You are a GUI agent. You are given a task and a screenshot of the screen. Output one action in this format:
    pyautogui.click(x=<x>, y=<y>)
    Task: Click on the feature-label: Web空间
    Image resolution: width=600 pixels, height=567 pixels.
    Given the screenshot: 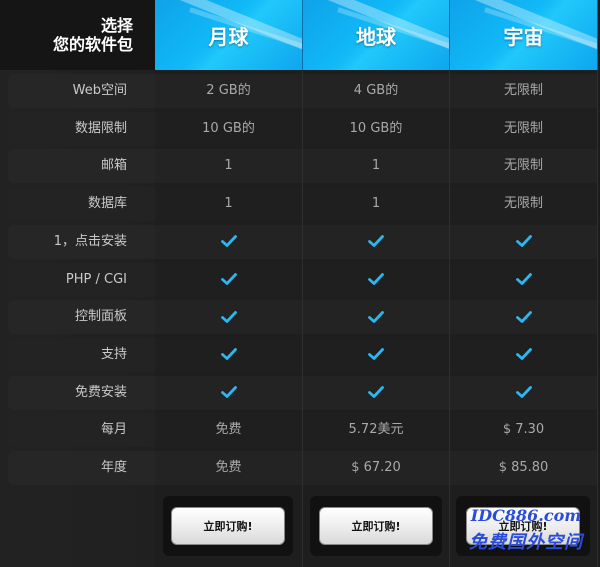 What is the action you would take?
    pyautogui.click(x=81, y=91)
    